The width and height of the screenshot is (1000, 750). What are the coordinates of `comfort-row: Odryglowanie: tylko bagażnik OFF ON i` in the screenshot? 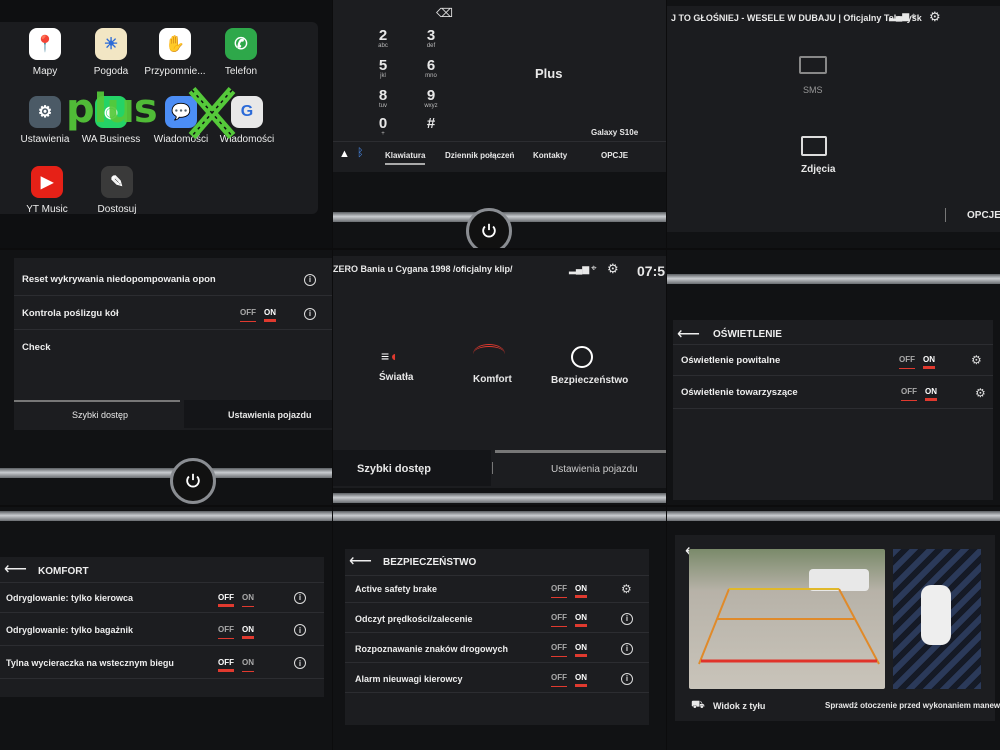 It's located at (162, 630).